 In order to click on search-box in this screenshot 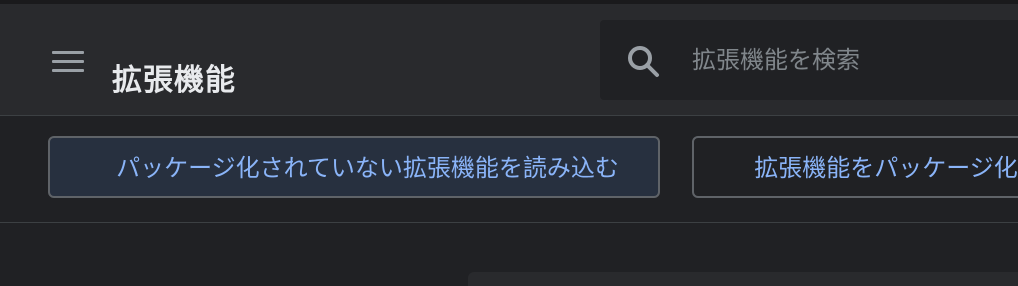, I will do `click(809, 60)`.